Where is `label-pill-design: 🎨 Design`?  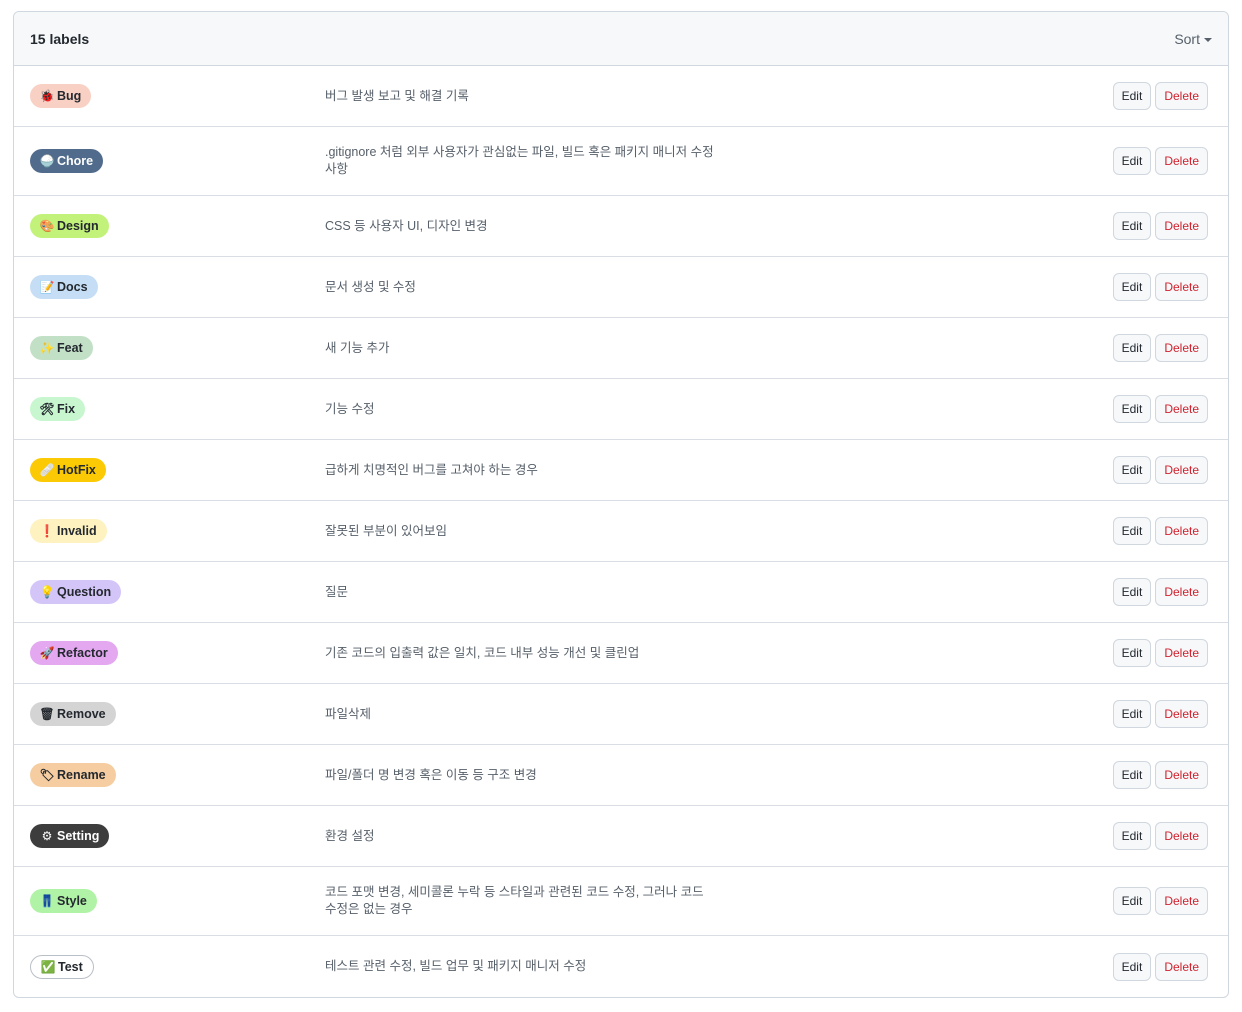 label-pill-design: 🎨 Design is located at coordinates (69, 226).